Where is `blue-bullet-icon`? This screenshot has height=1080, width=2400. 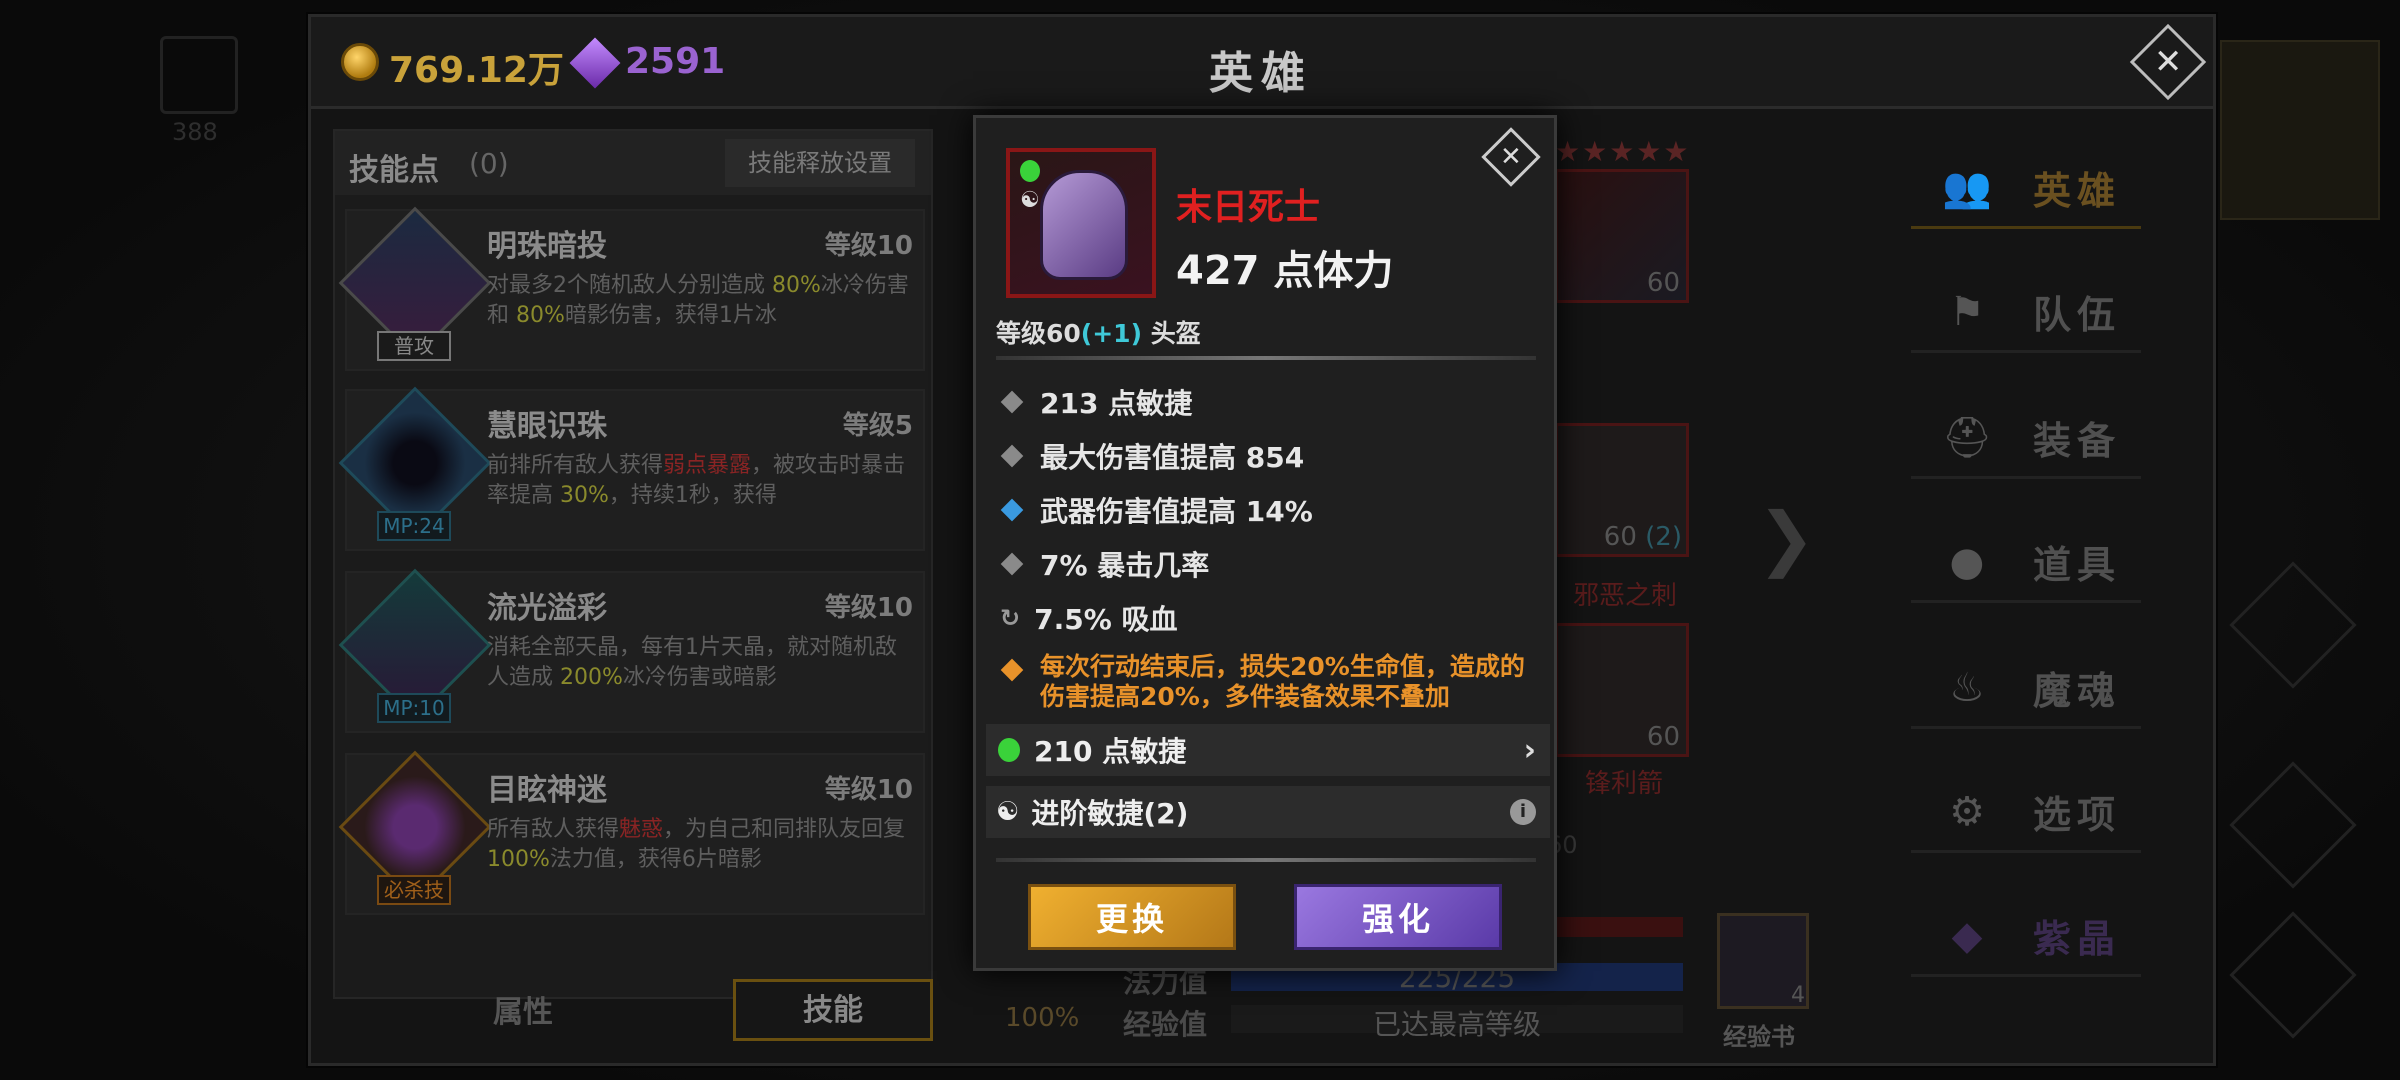
blue-bullet-icon is located at coordinates (1012, 510).